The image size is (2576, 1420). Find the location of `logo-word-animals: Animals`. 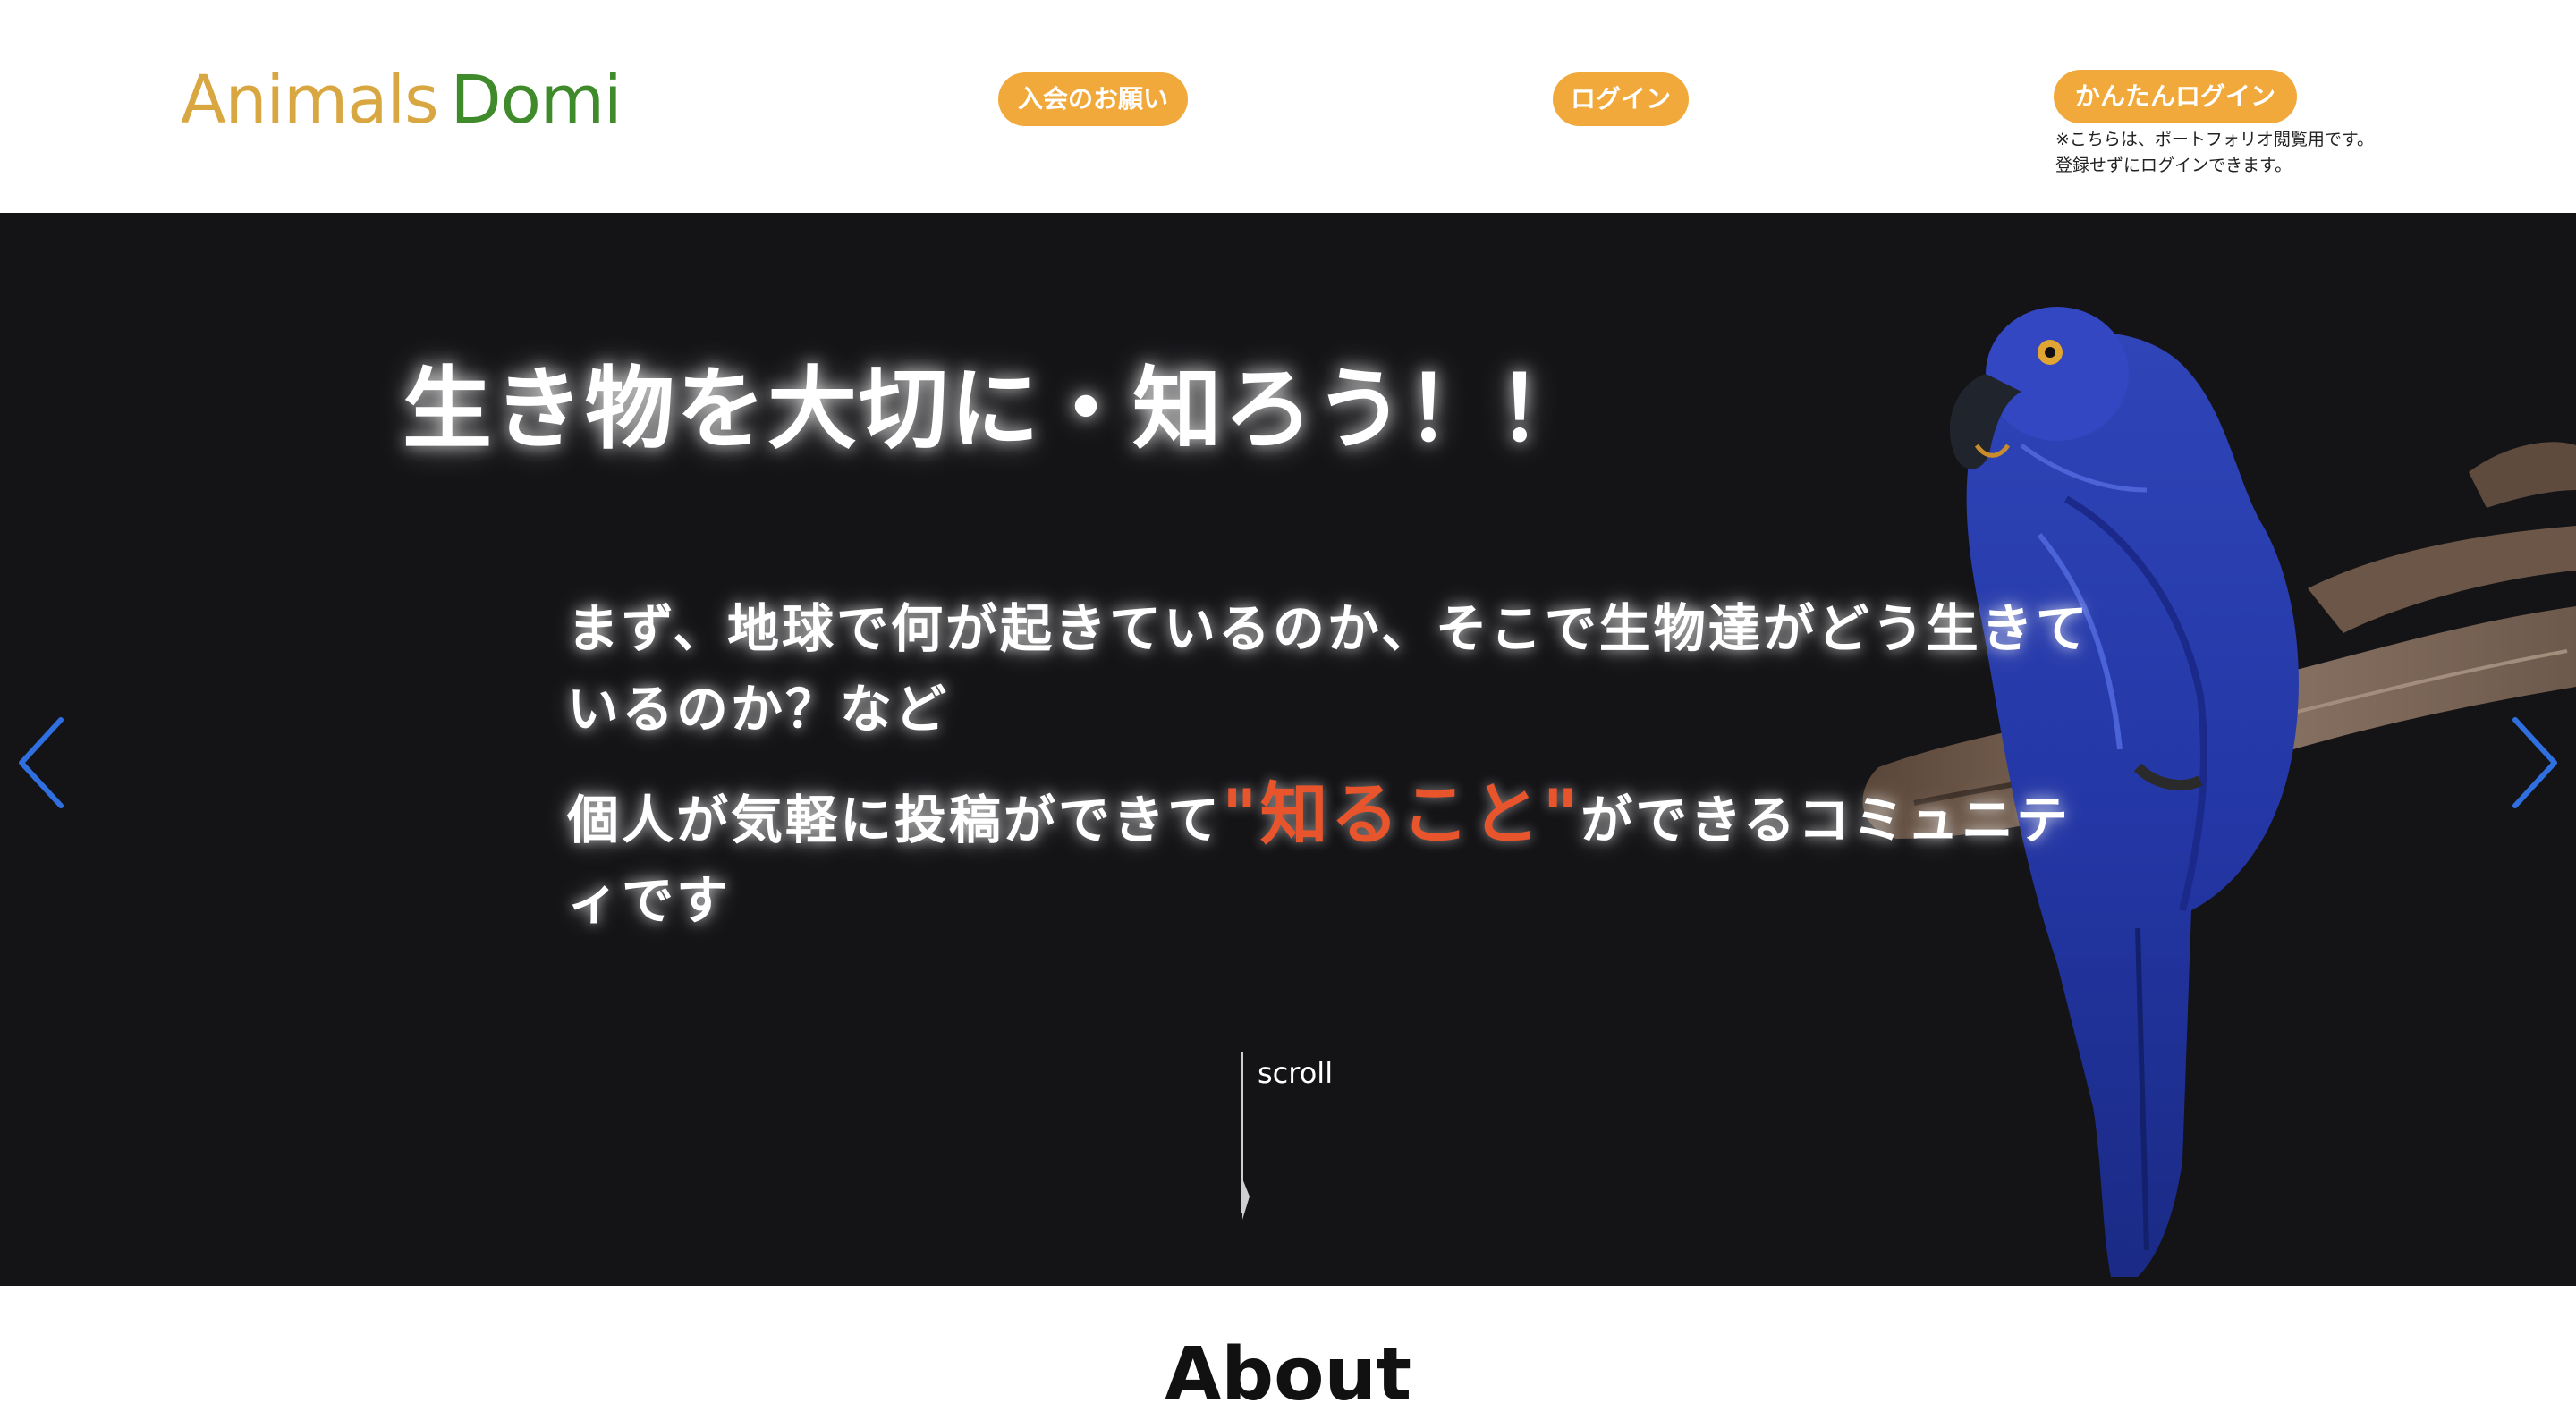

logo-word-animals: Animals is located at coordinates (310, 101).